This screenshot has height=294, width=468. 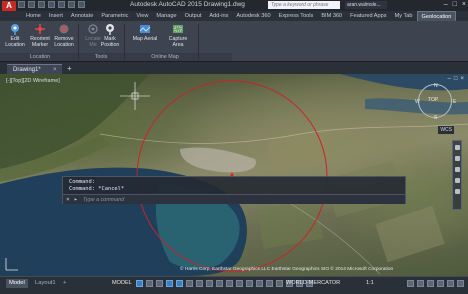 What do you see at coordinates (40, 35) in the screenshot?
I see `reorient-marker-button: Reorient Marker` at bounding box center [40, 35].